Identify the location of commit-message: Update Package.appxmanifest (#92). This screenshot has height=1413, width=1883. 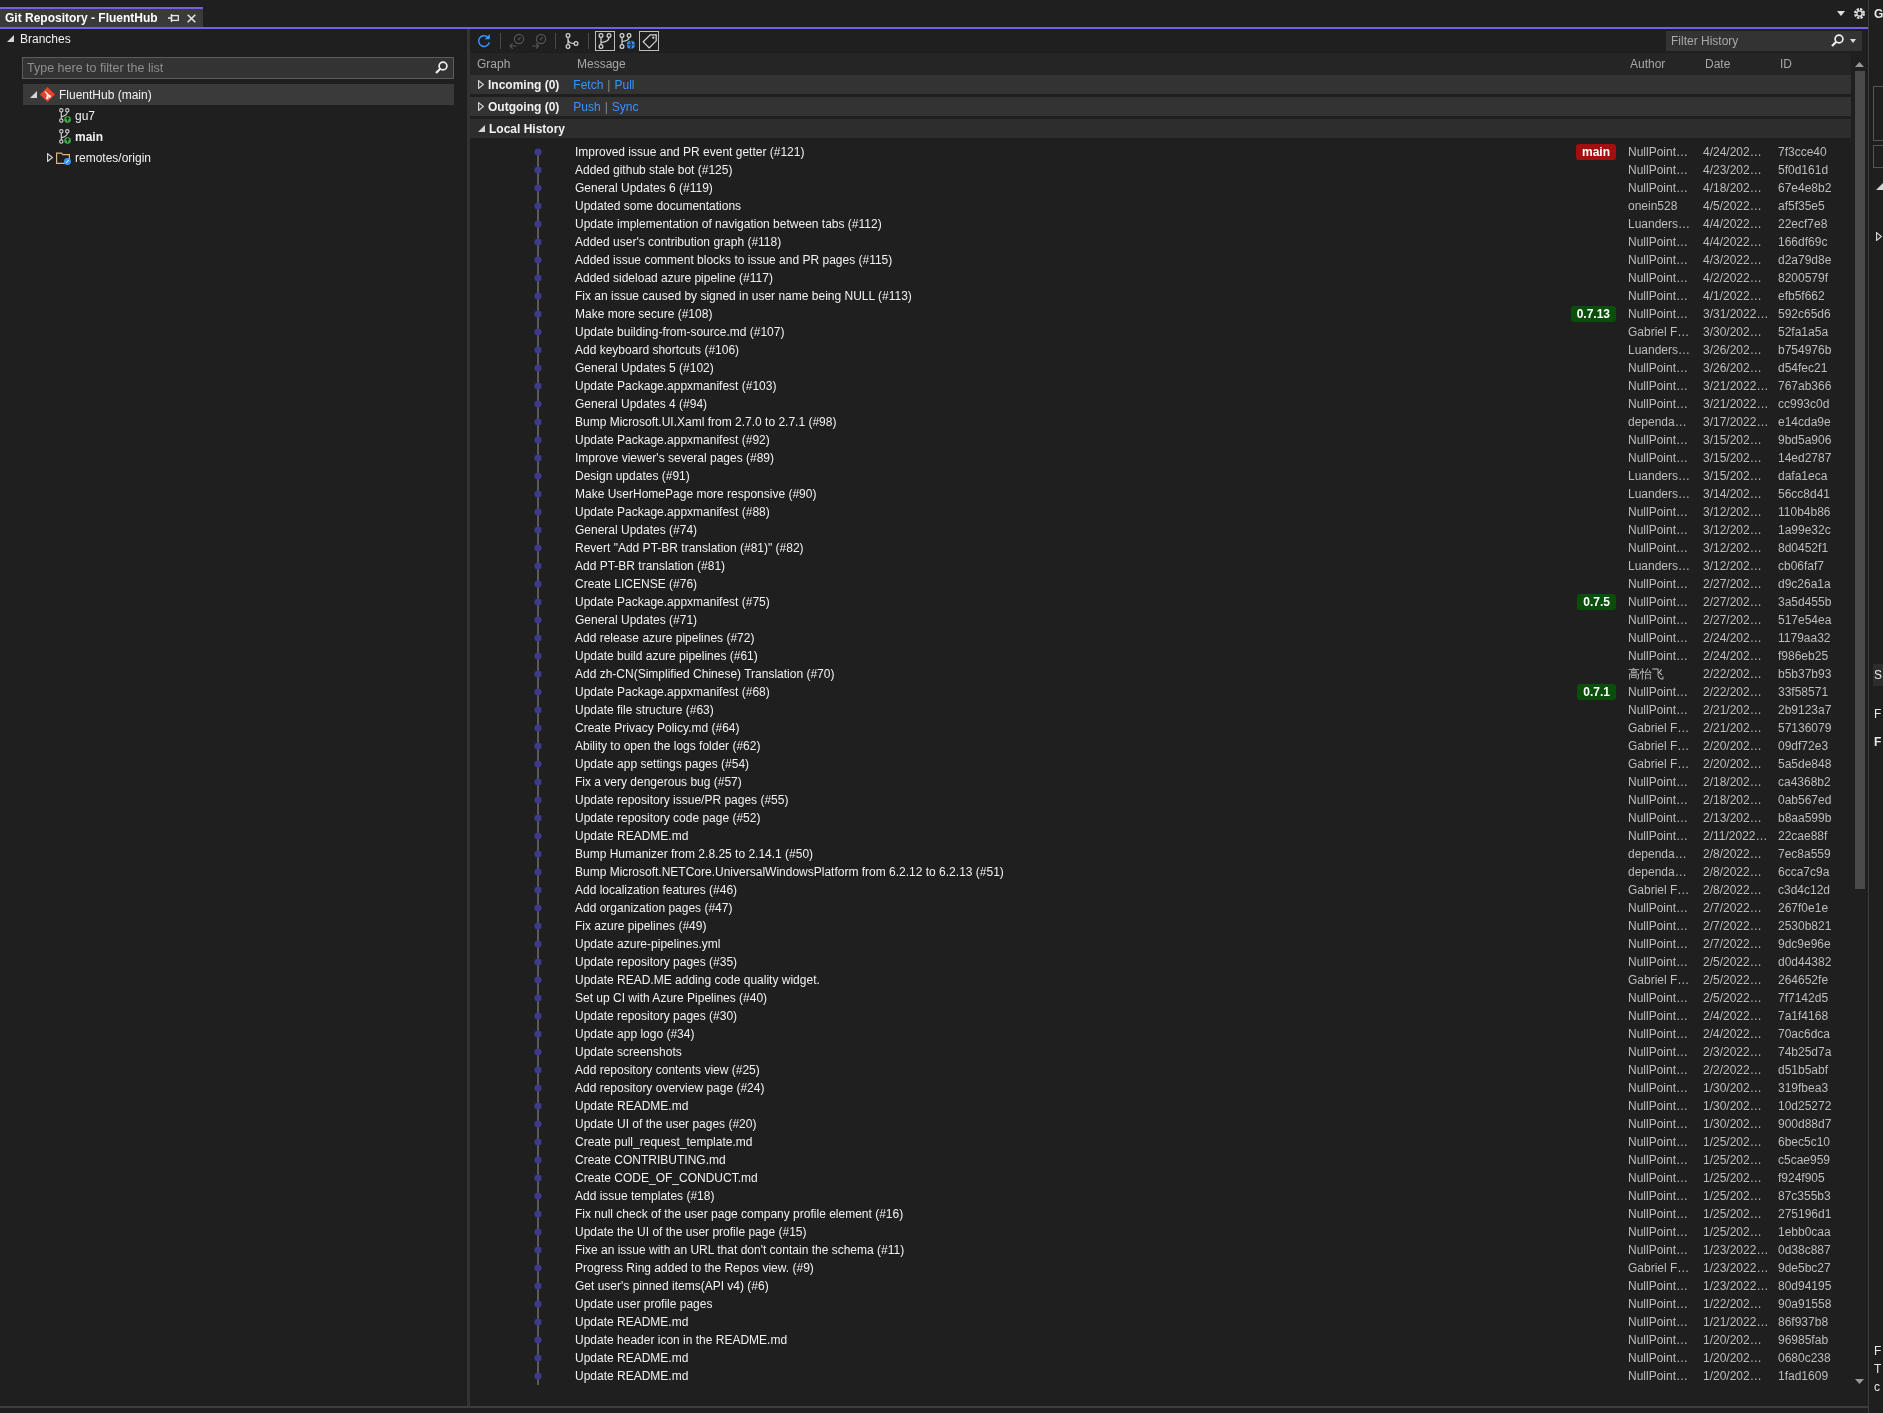
(673, 440).